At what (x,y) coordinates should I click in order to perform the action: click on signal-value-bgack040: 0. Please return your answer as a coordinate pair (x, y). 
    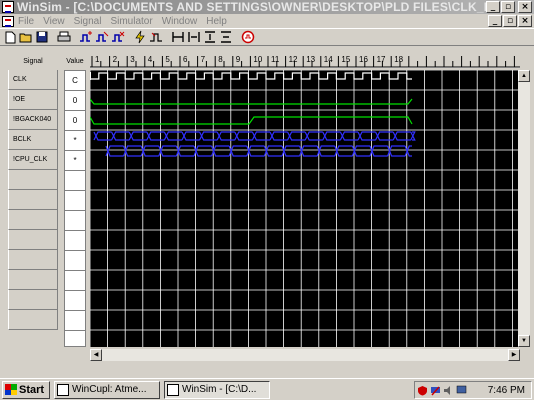
    Looking at the image, I should click on (75, 121).